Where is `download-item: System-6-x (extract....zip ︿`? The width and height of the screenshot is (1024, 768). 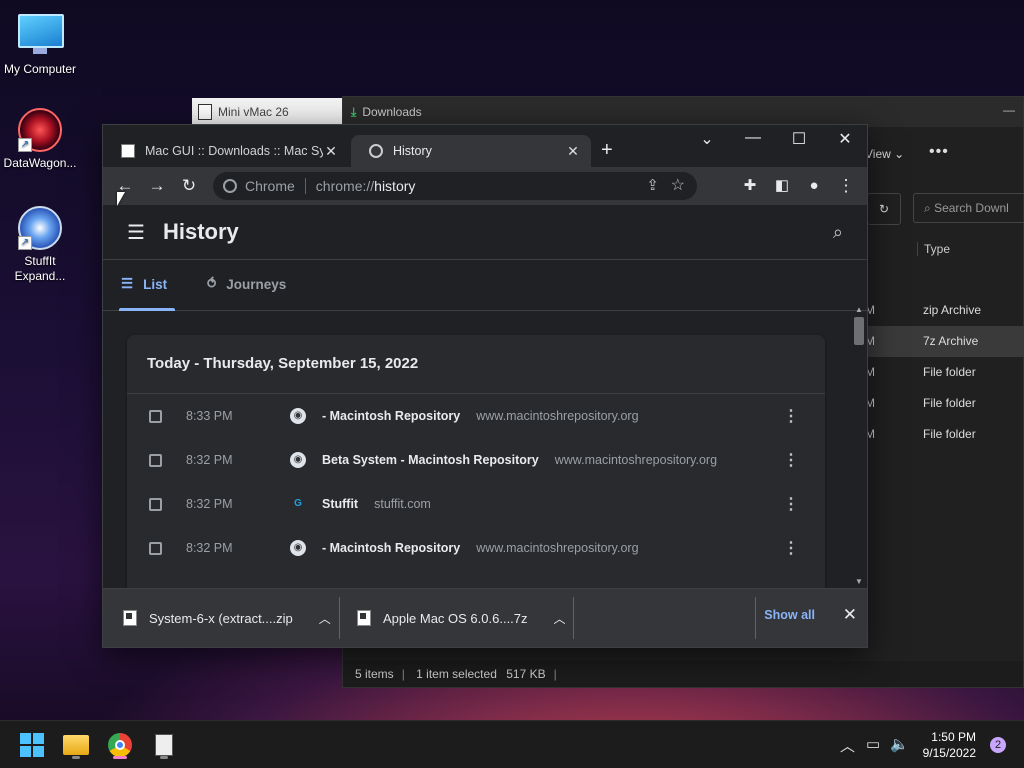 download-item: System-6-x (extract....zip ︿ is located at coordinates (227, 618).